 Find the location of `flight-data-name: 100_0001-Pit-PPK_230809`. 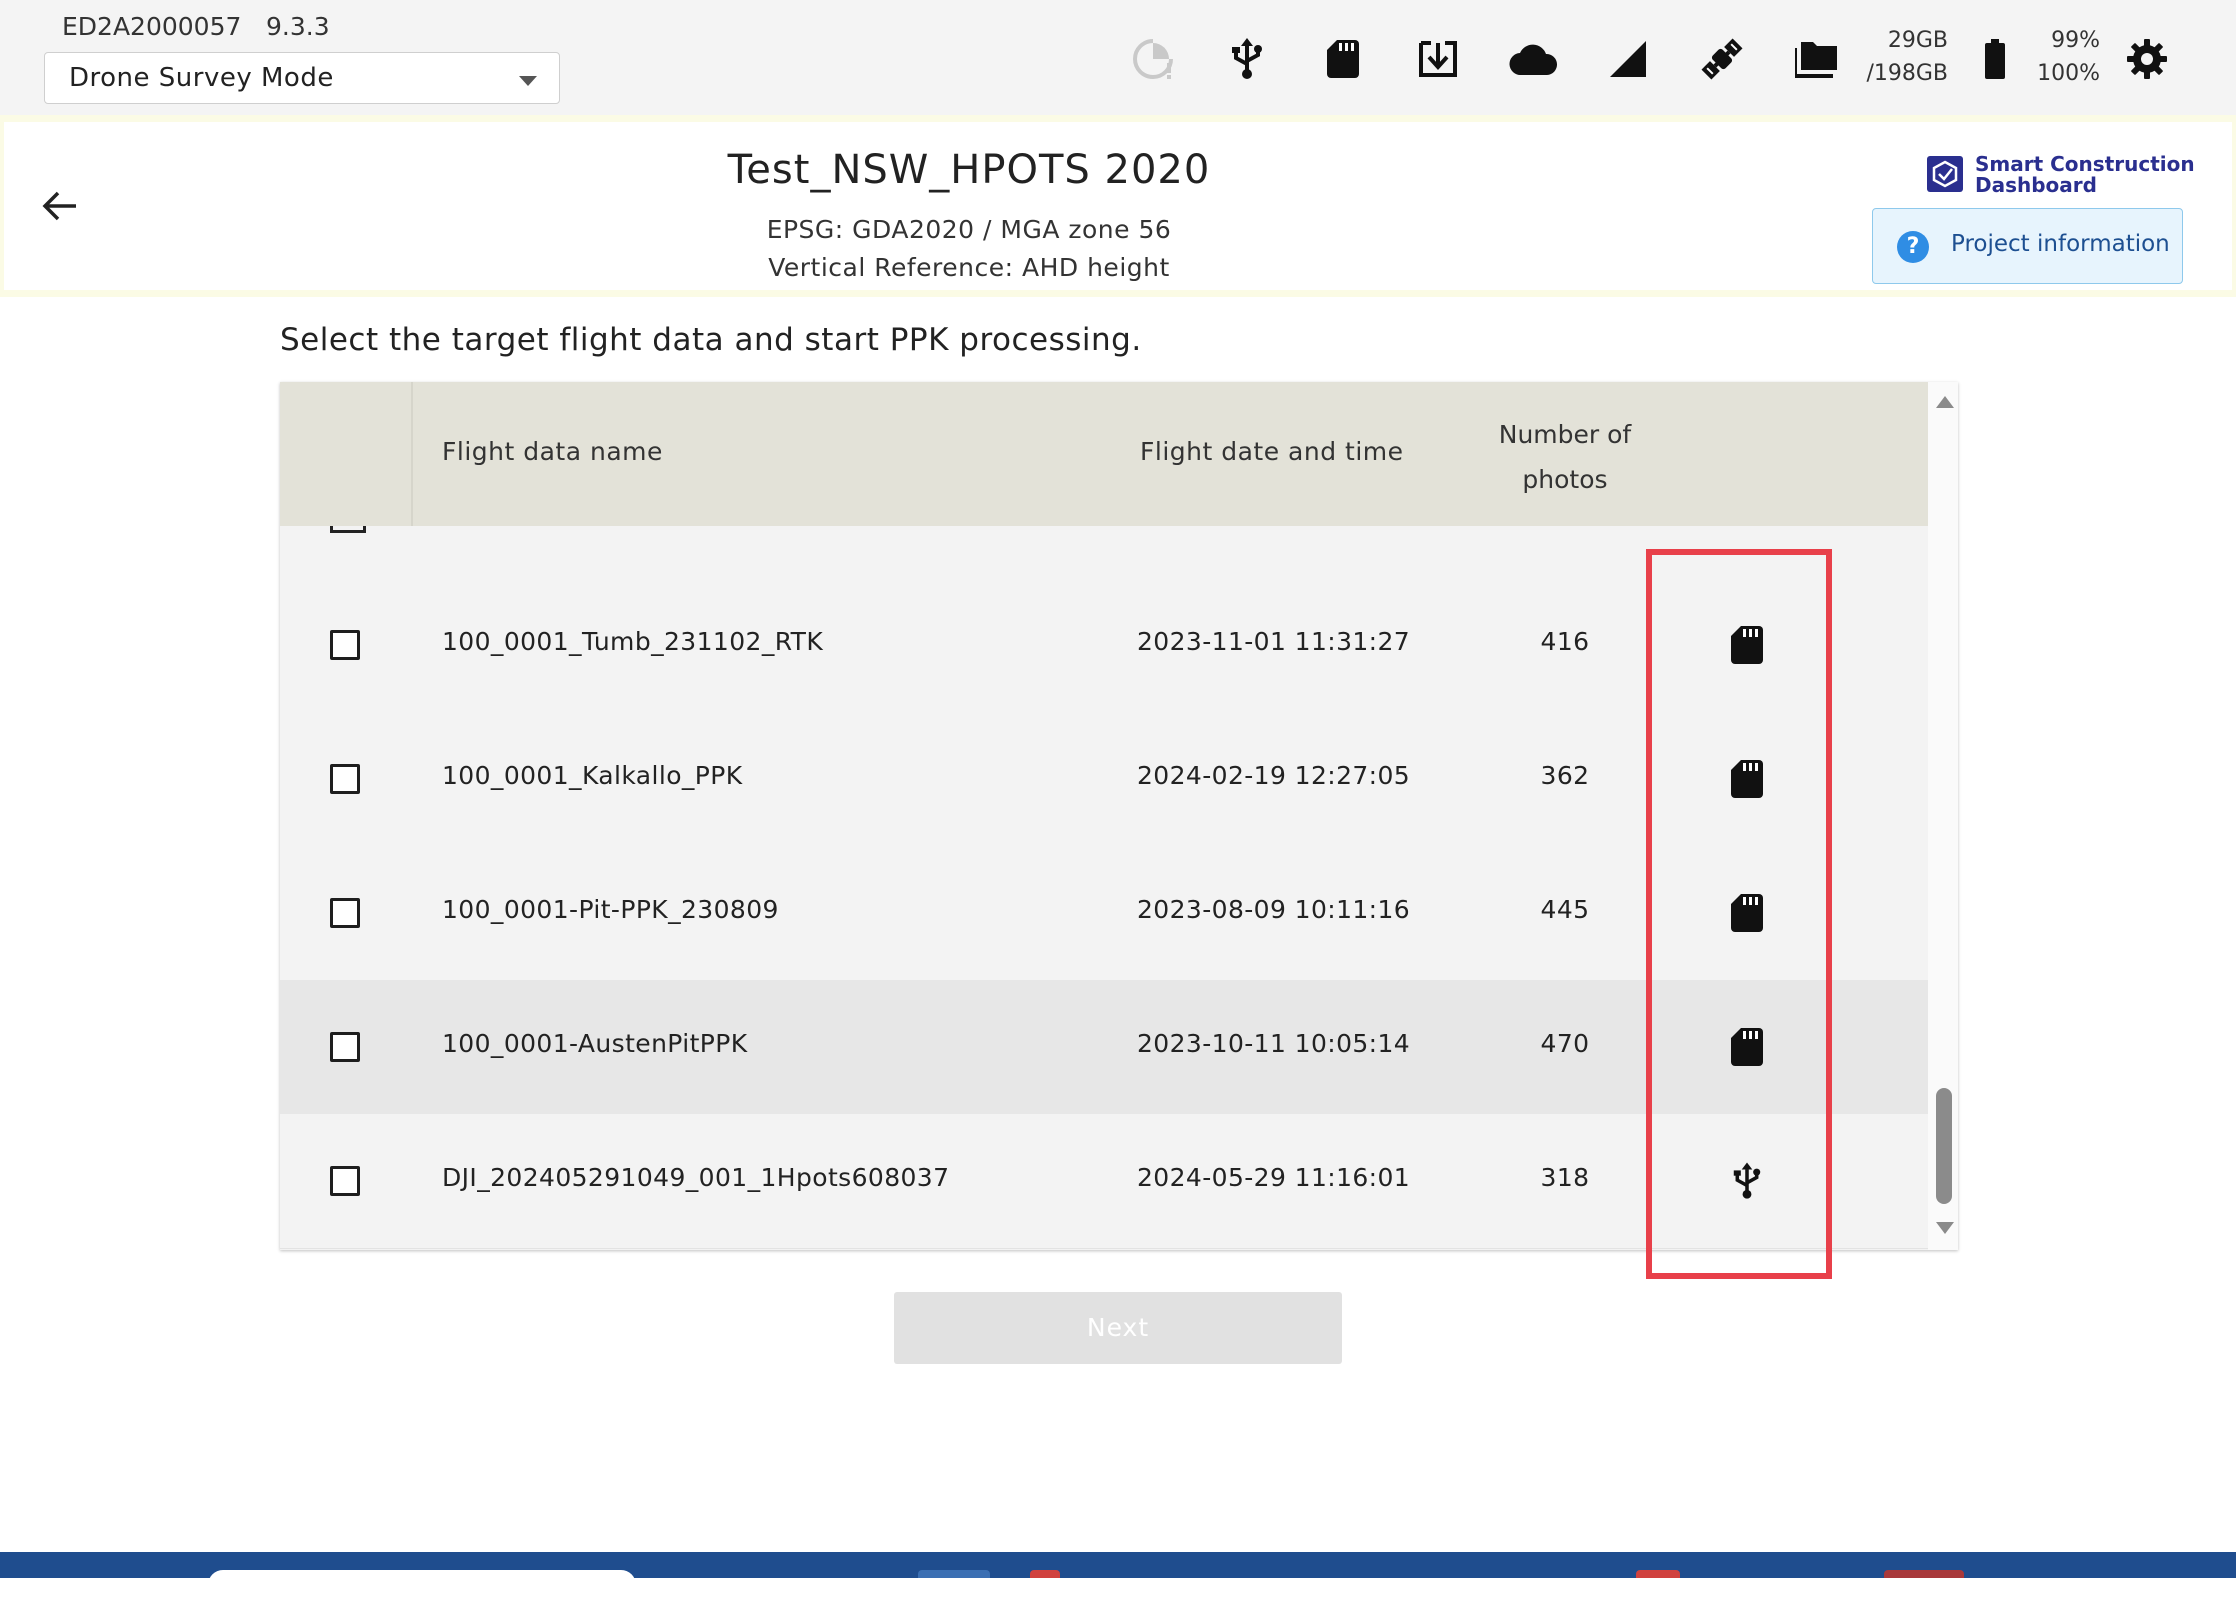

flight-data-name: 100_0001-Pit-PPK_230809 is located at coordinates (610, 909).